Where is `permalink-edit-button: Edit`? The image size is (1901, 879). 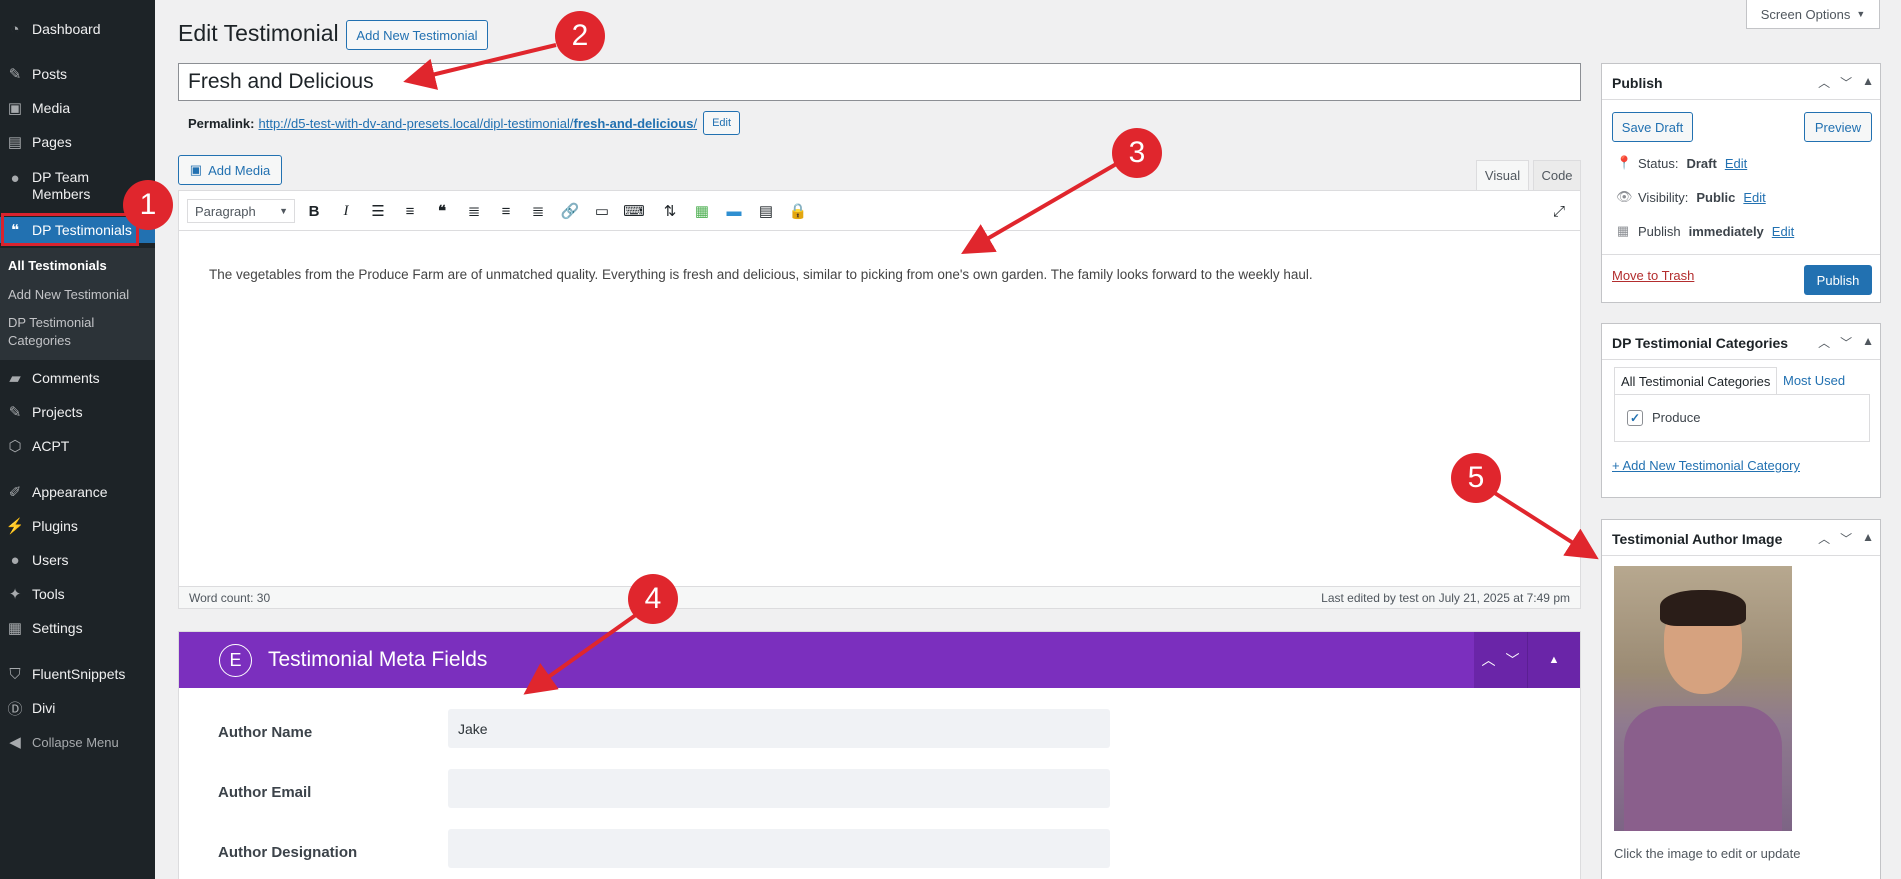 permalink-edit-button: Edit is located at coordinates (722, 123).